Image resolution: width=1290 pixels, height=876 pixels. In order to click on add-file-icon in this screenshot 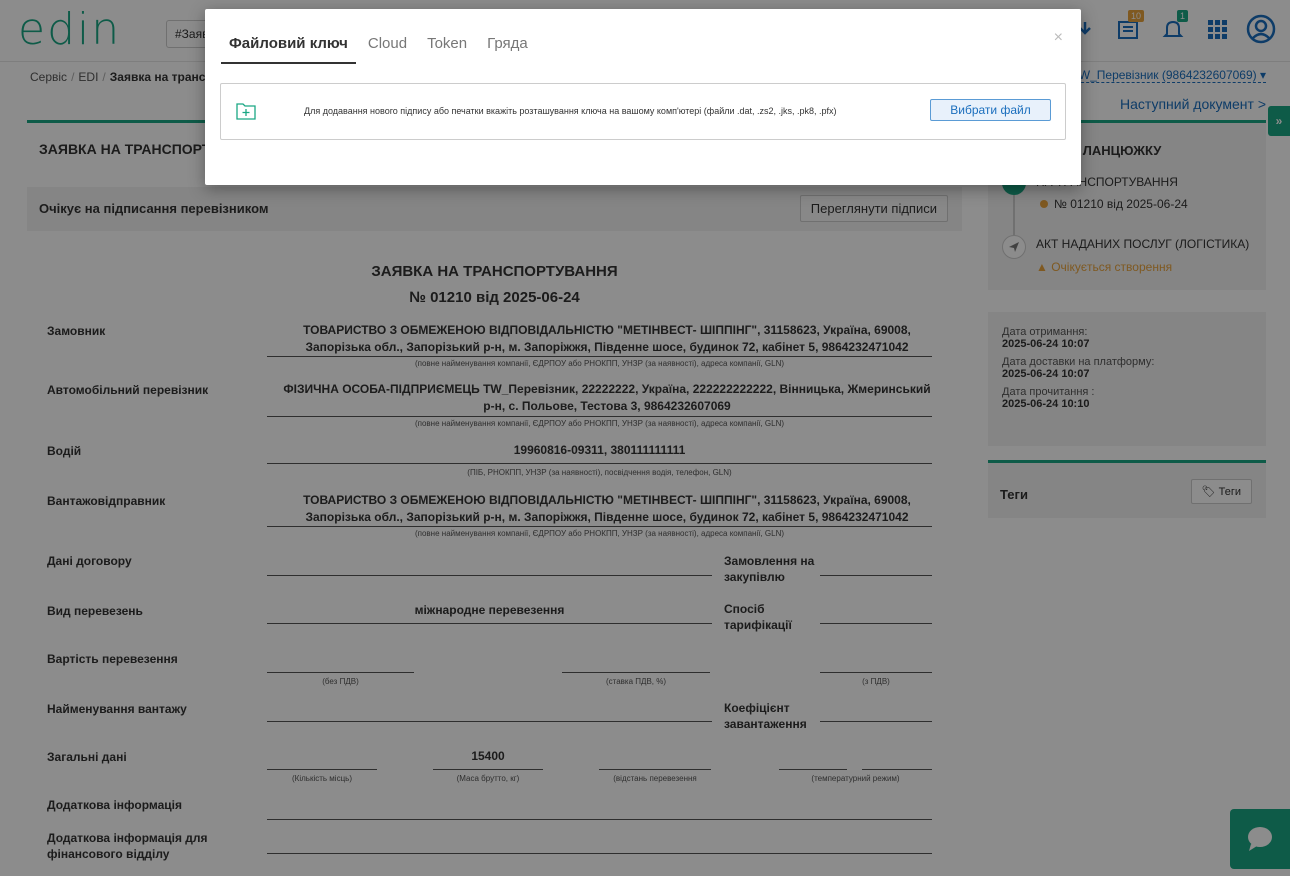, I will do `click(246, 112)`.